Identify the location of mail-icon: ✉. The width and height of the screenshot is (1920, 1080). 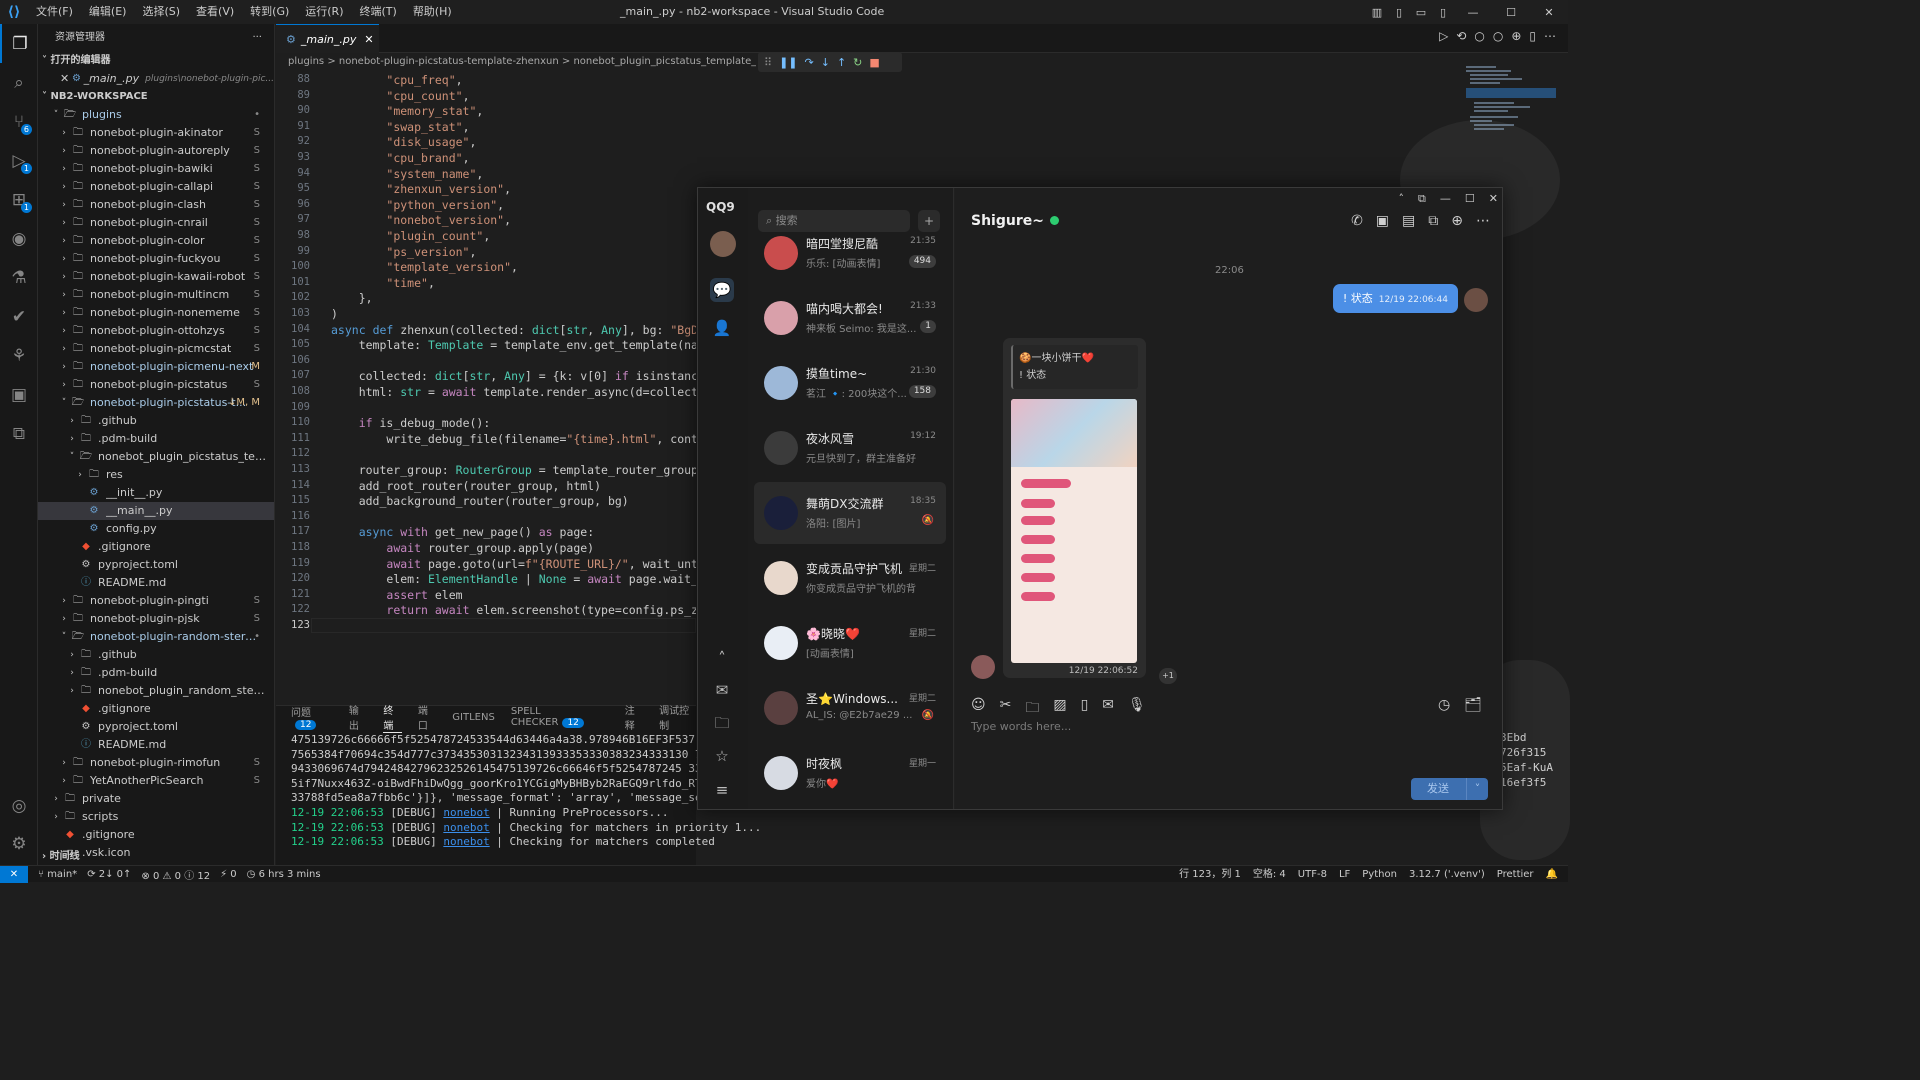
(722, 690).